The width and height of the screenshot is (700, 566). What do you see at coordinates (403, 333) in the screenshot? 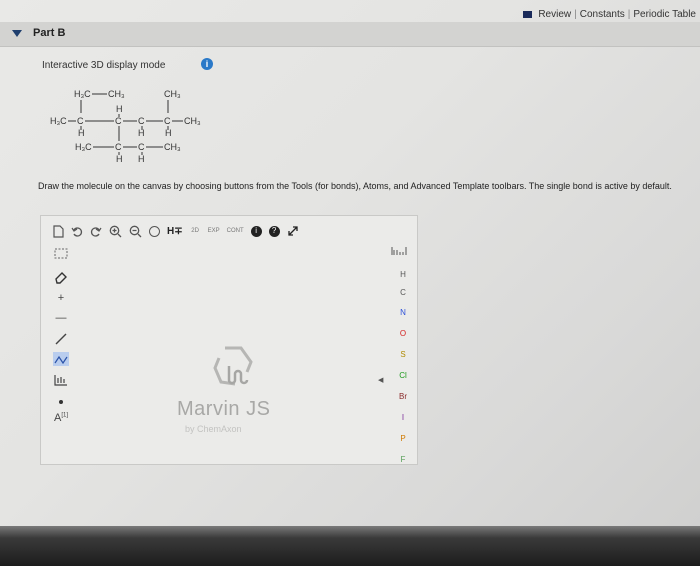
I see `atom-button-o: O` at bounding box center [403, 333].